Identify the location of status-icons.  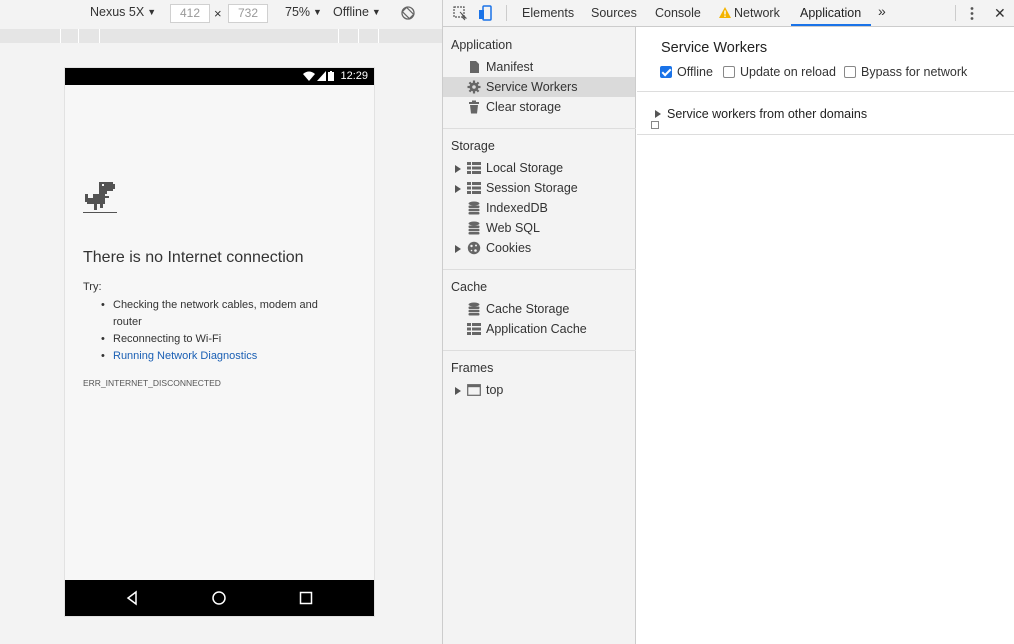
(318, 76).